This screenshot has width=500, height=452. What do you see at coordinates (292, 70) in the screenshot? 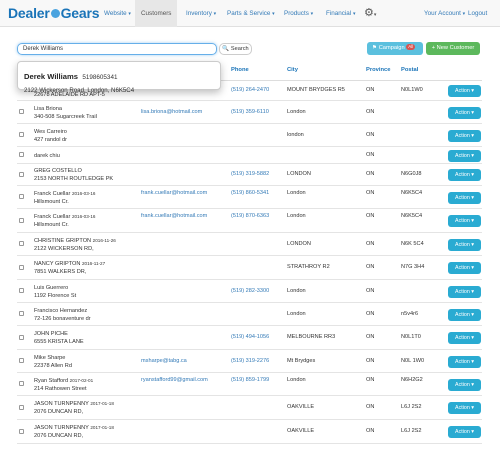
I see `column-header-city: City` at bounding box center [292, 70].